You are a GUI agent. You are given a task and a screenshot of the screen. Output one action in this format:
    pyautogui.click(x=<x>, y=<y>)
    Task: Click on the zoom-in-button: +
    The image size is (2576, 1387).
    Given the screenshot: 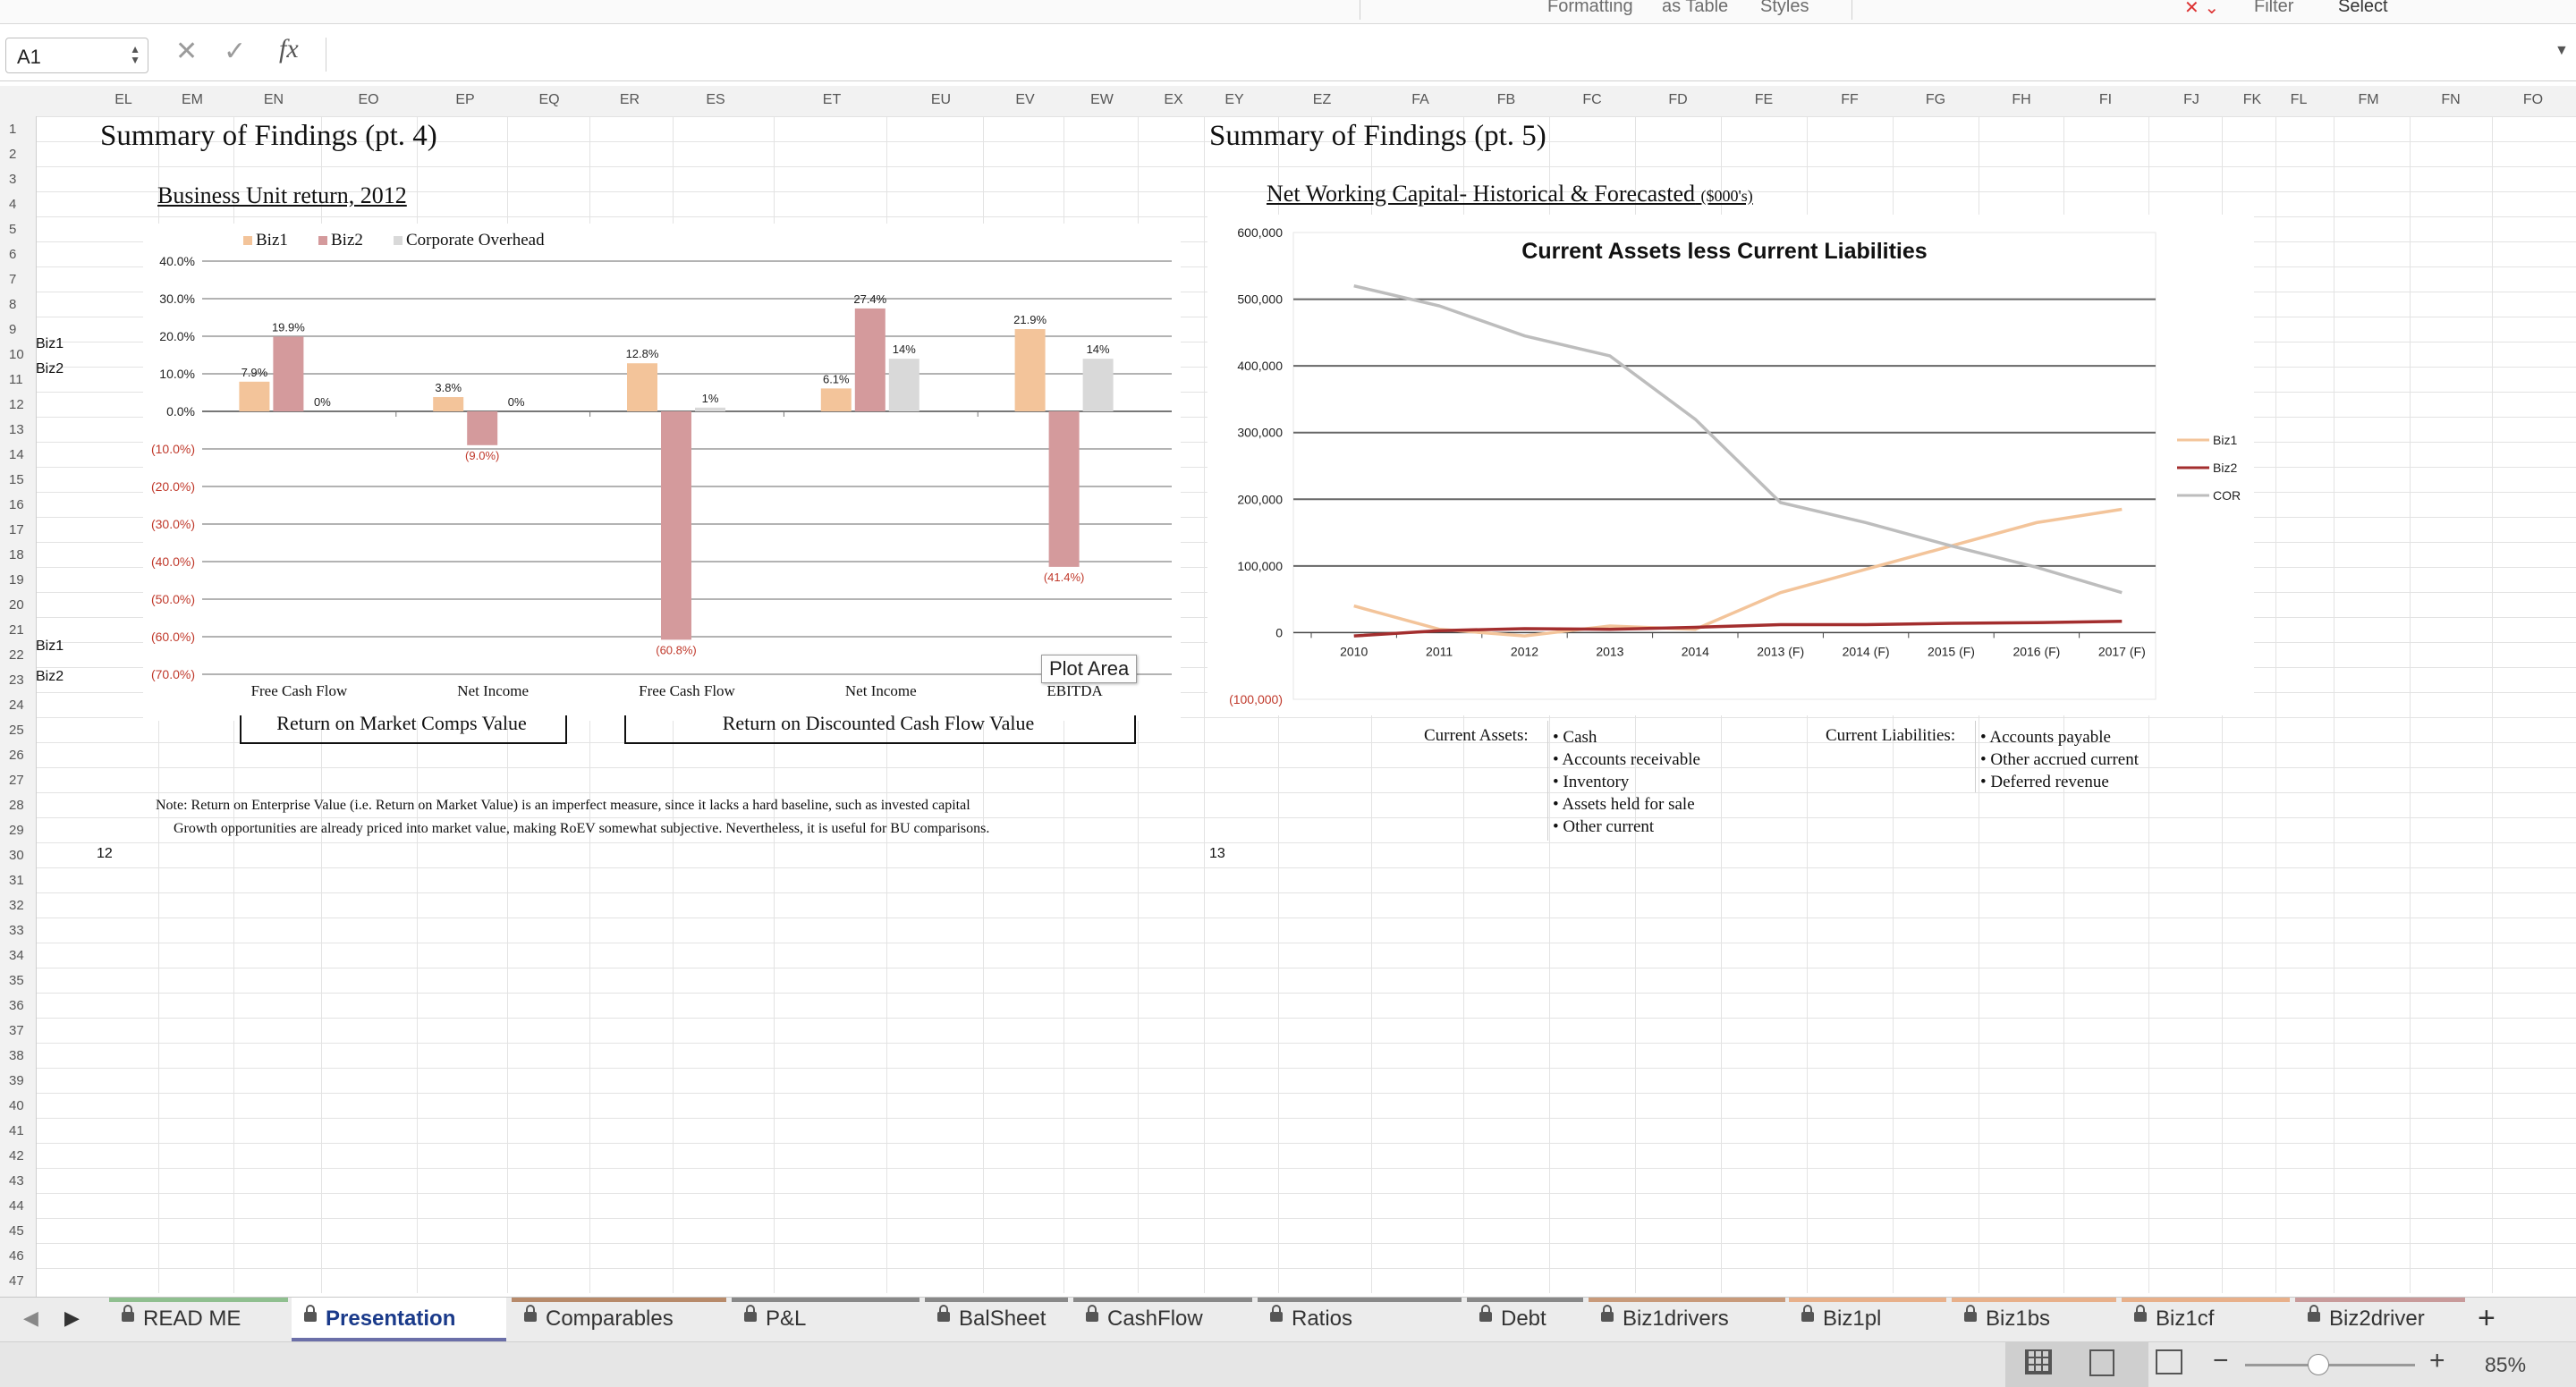 What is the action you would take?
    pyautogui.click(x=2437, y=1361)
    